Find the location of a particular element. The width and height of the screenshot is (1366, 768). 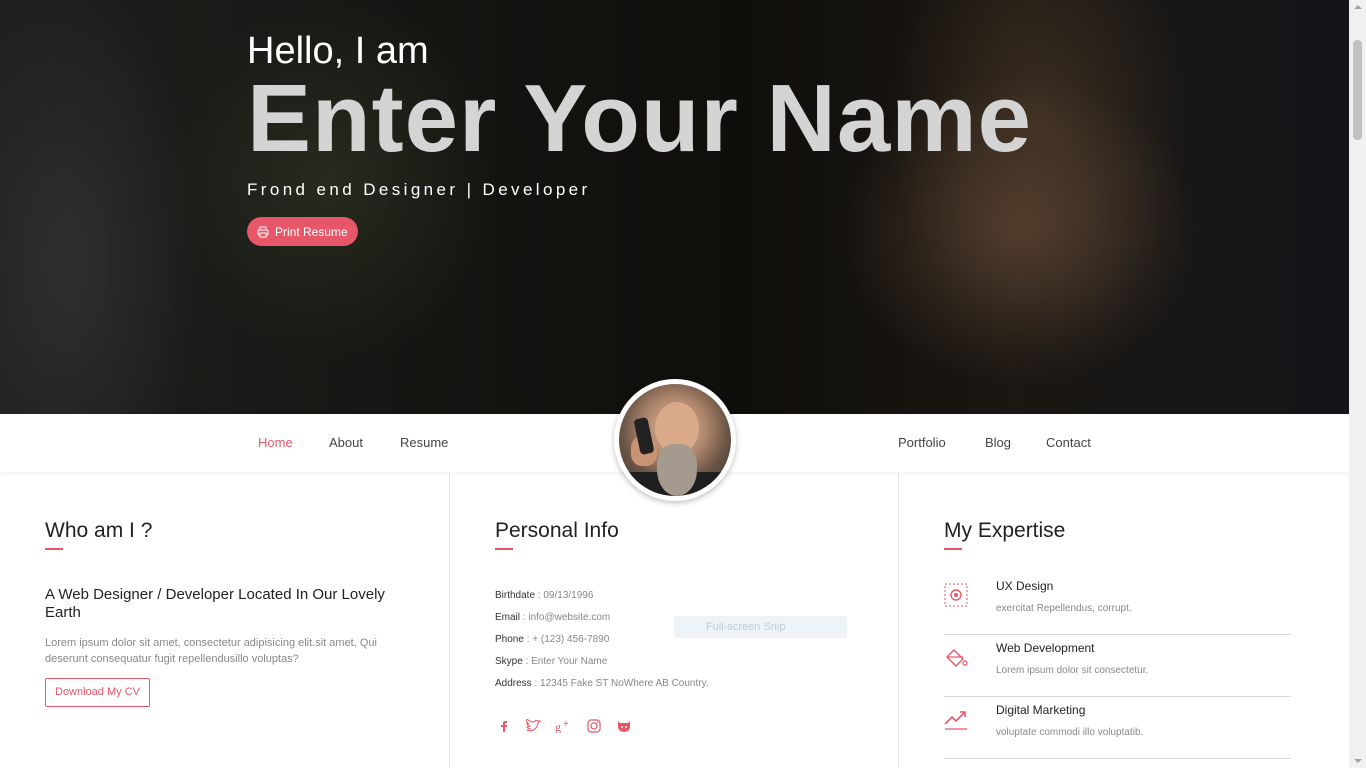

full-screen-snip-overlay: Full-screen Snip is located at coordinates (760, 627).